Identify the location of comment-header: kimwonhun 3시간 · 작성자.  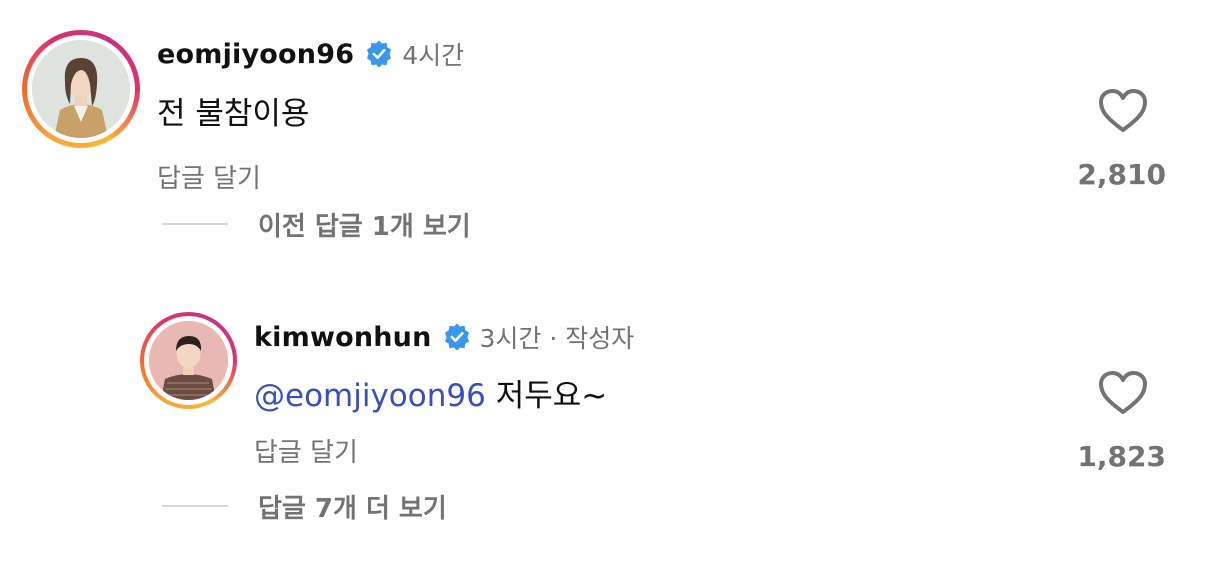
(444, 337).